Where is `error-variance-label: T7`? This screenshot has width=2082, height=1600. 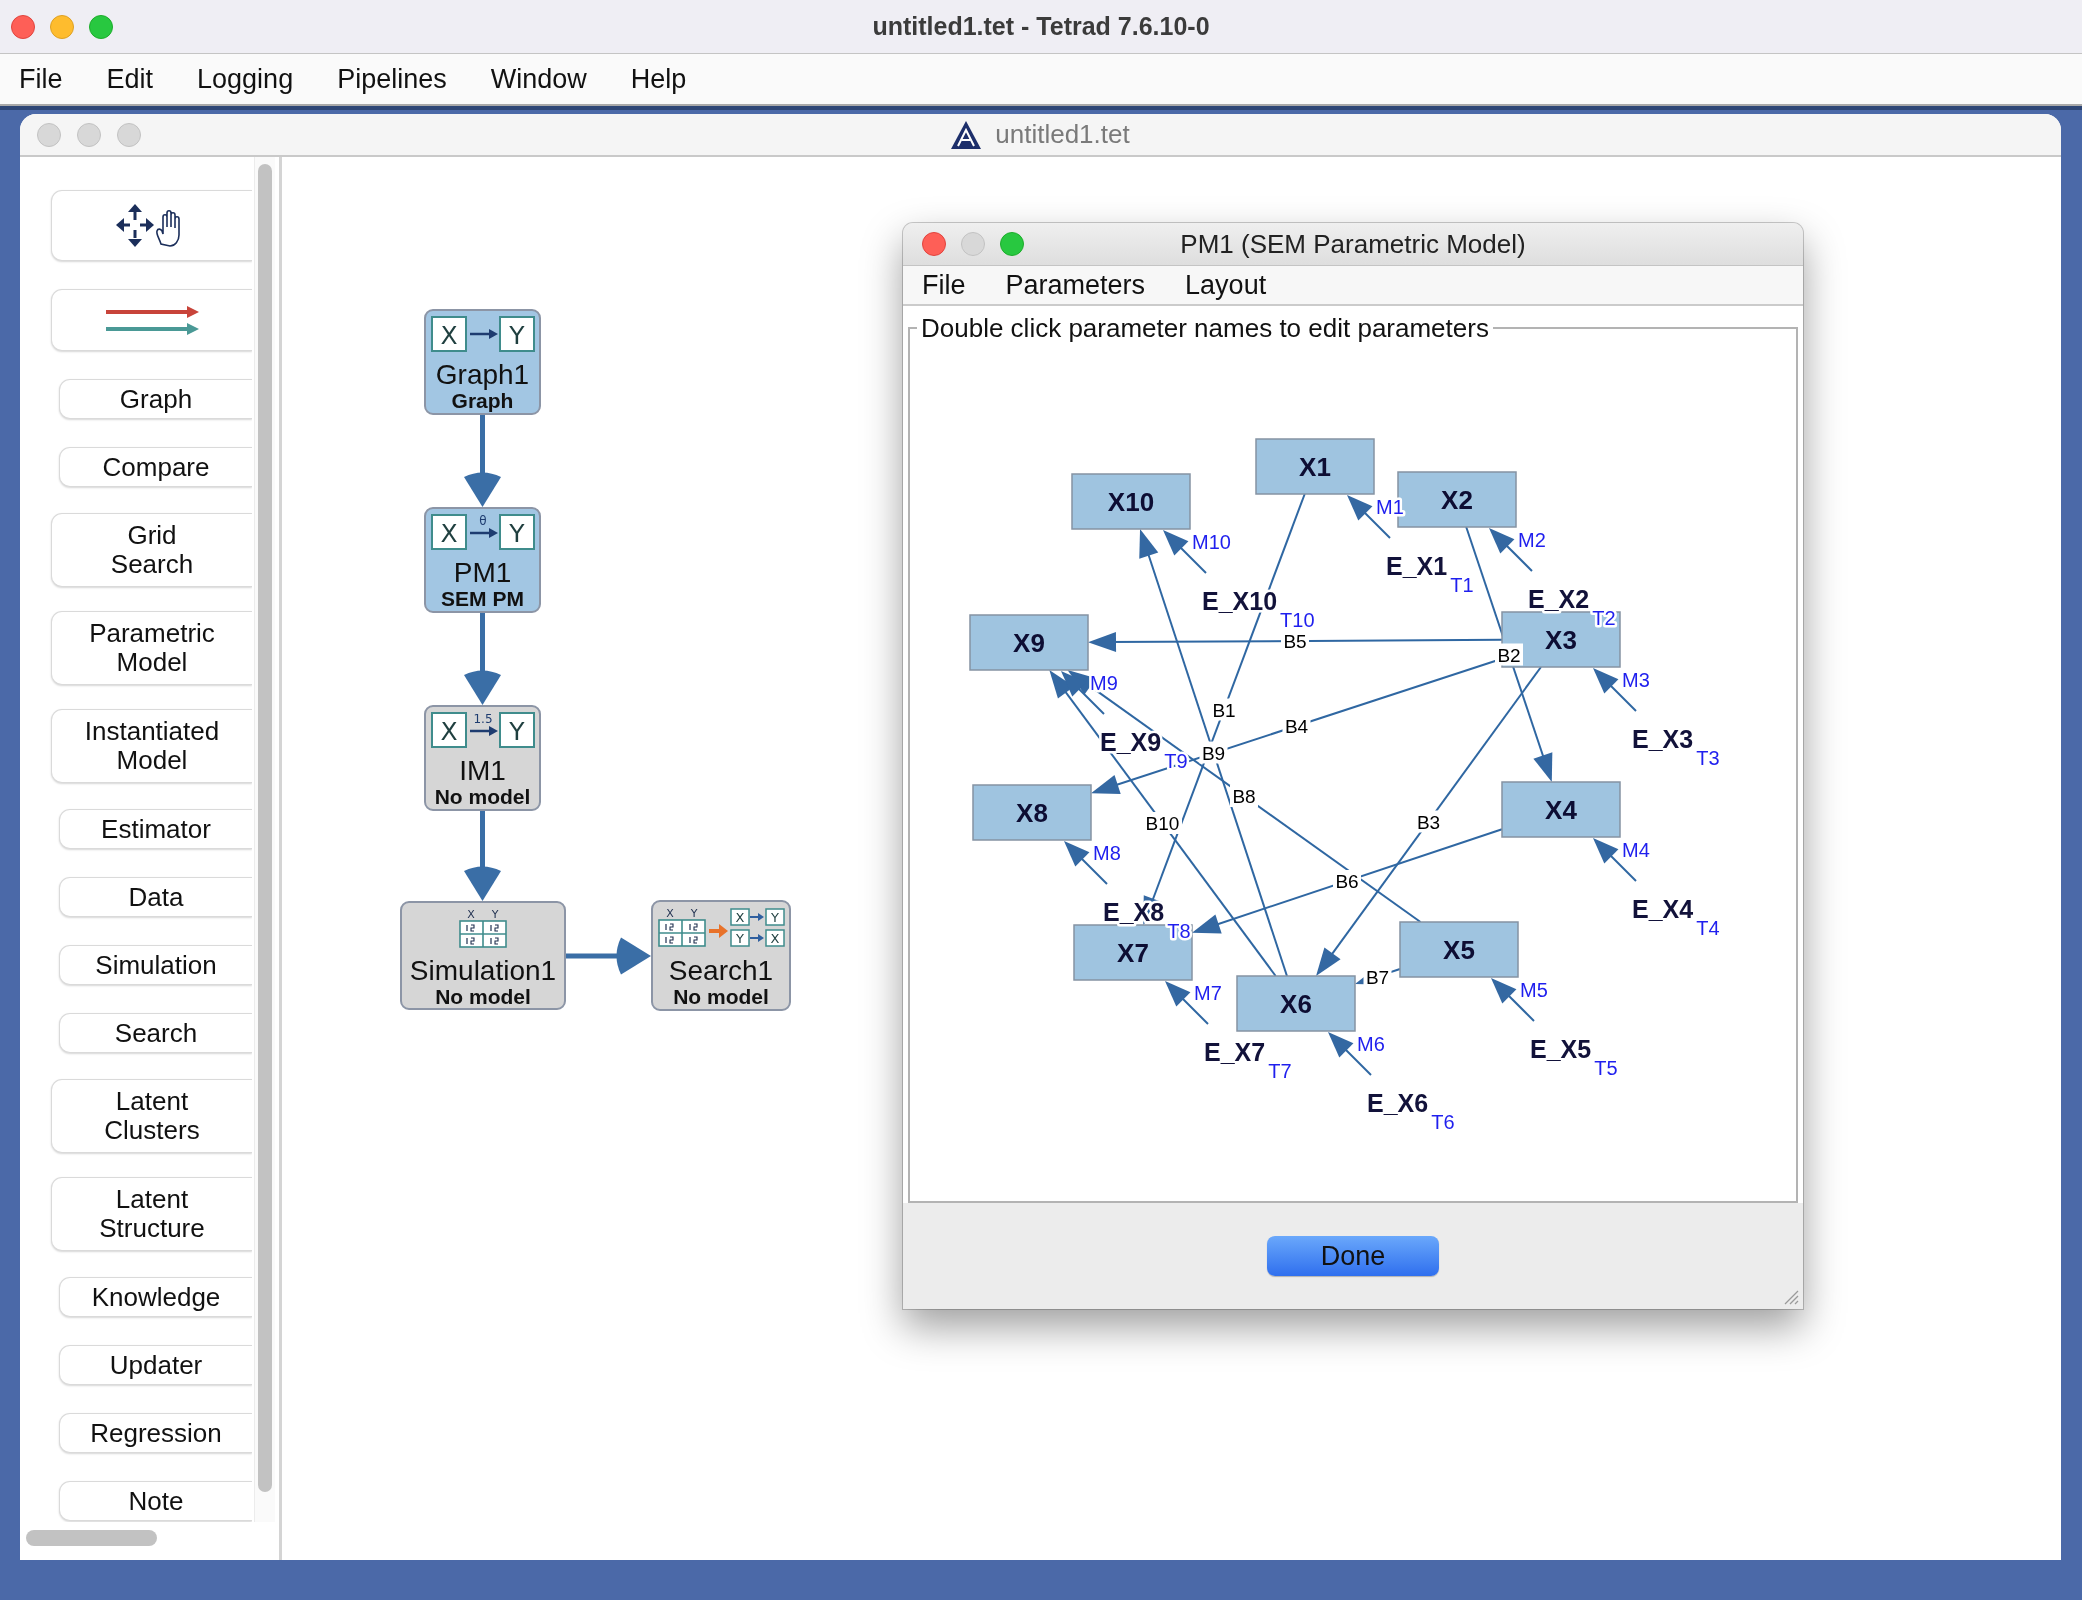 error-variance-label: T7 is located at coordinates (1280, 1071).